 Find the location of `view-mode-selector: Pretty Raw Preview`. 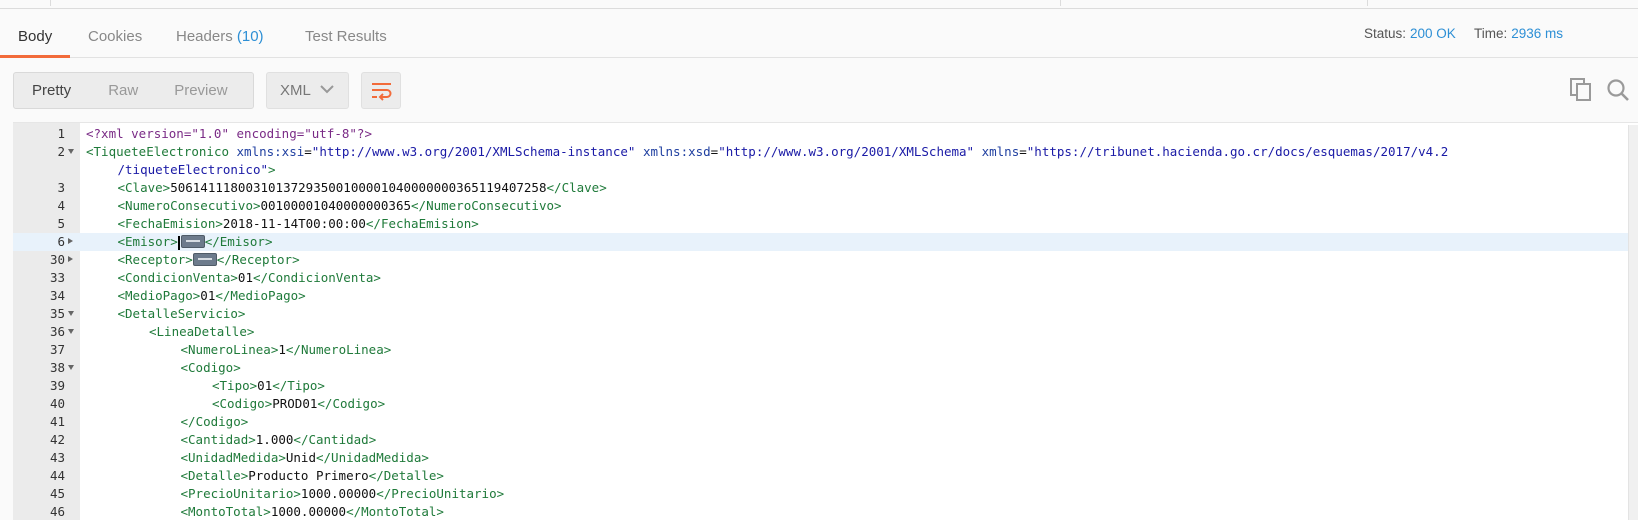

view-mode-selector: Pretty Raw Preview is located at coordinates (133, 90).